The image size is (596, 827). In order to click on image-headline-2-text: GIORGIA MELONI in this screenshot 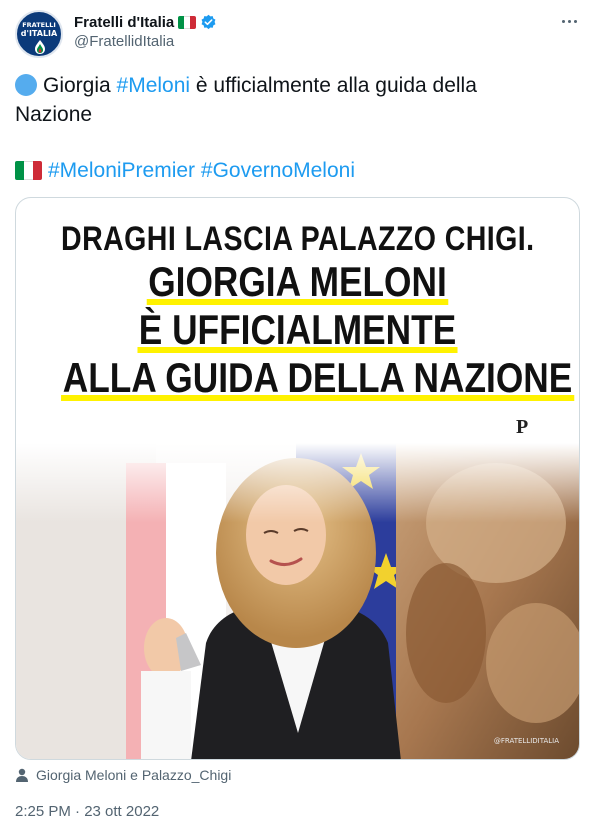, I will do `click(297, 281)`.